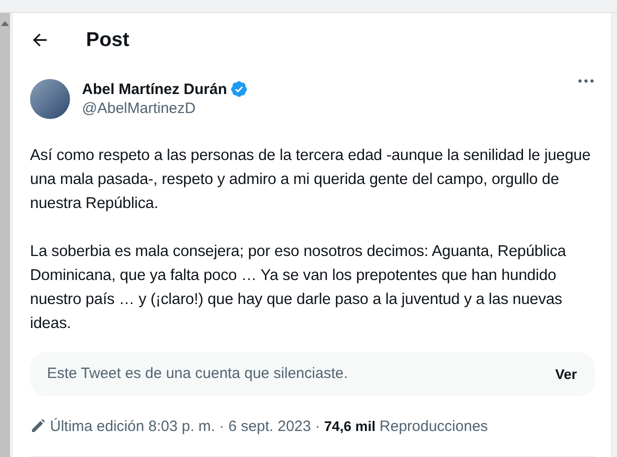 This screenshot has width=617, height=457. I want to click on views-label: Reproducciones, so click(434, 426).